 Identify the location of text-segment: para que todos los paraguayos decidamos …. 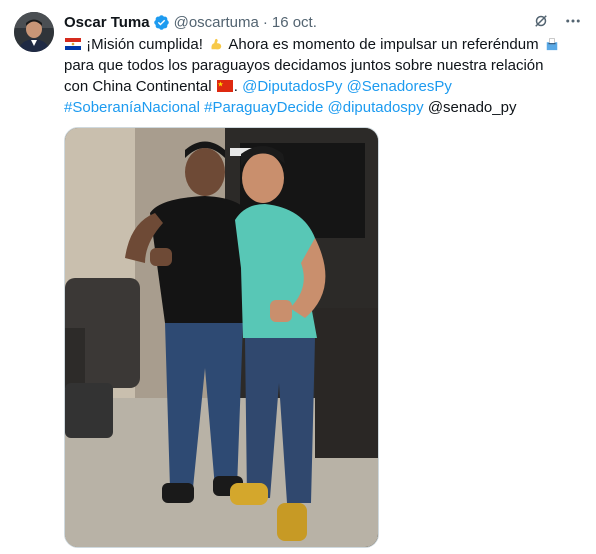
(304, 65).